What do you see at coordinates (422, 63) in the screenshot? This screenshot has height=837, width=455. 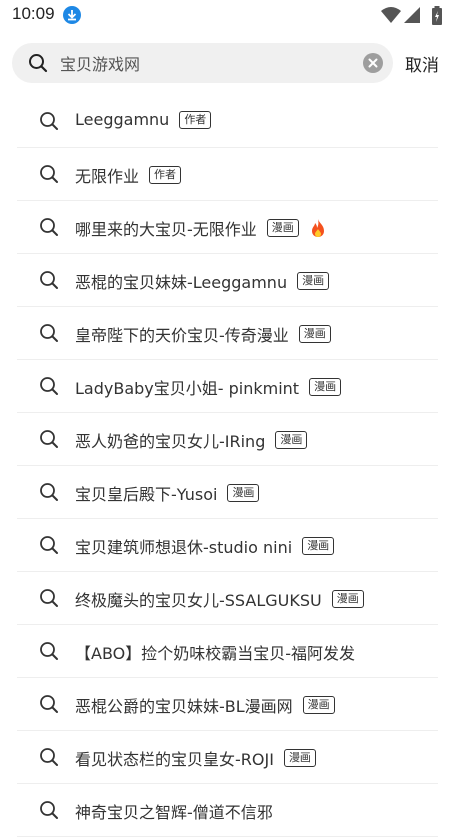 I see `cancel-button: 取消` at bounding box center [422, 63].